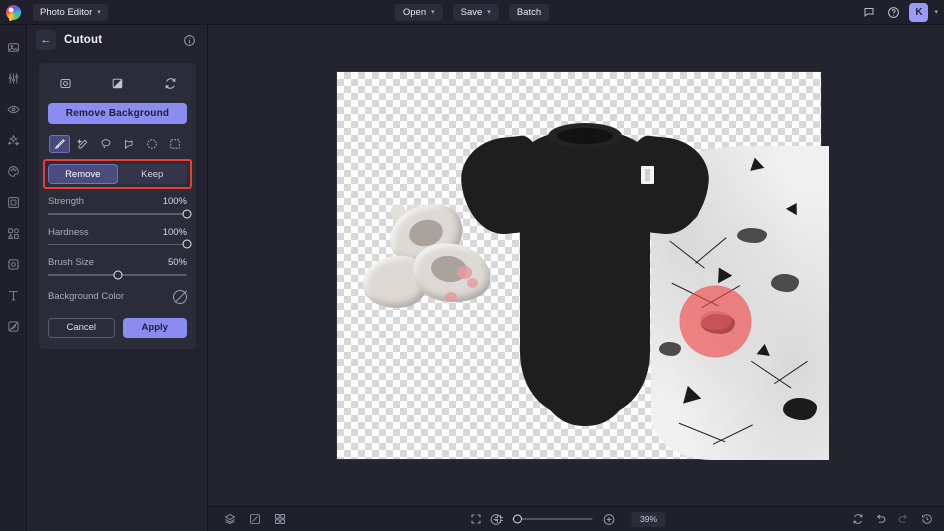 The width and height of the screenshot is (944, 531). I want to click on sidebar-item-adjust, so click(13, 78).